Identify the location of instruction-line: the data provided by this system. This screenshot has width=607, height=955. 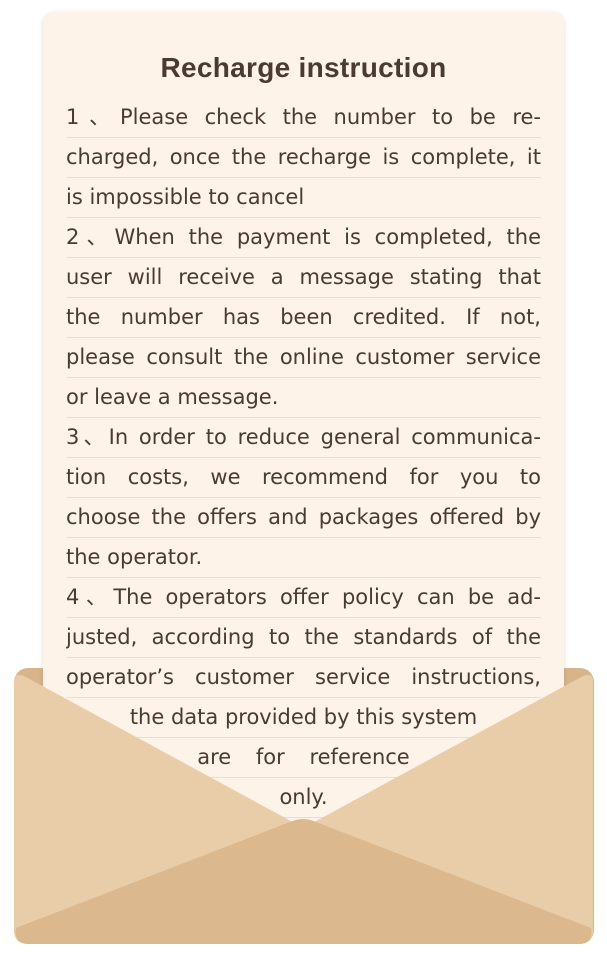
(303, 718).